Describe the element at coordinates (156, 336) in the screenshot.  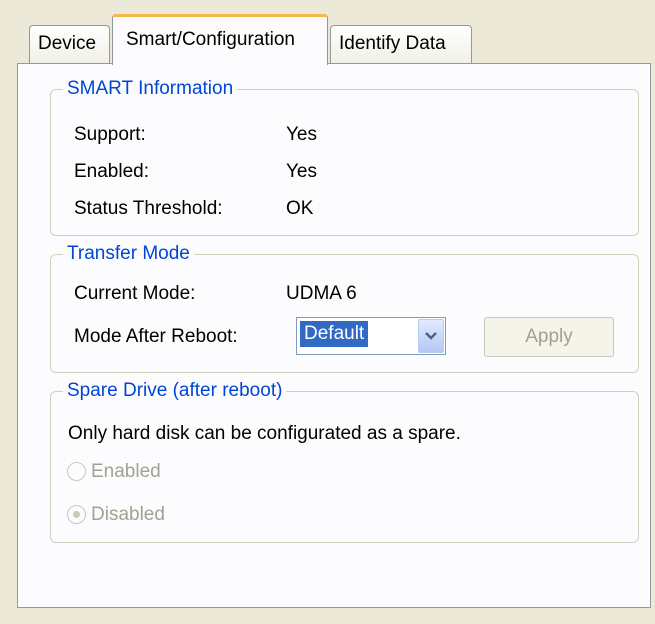
I see `mode-after-reboot-label: Mode After Reboot:` at that location.